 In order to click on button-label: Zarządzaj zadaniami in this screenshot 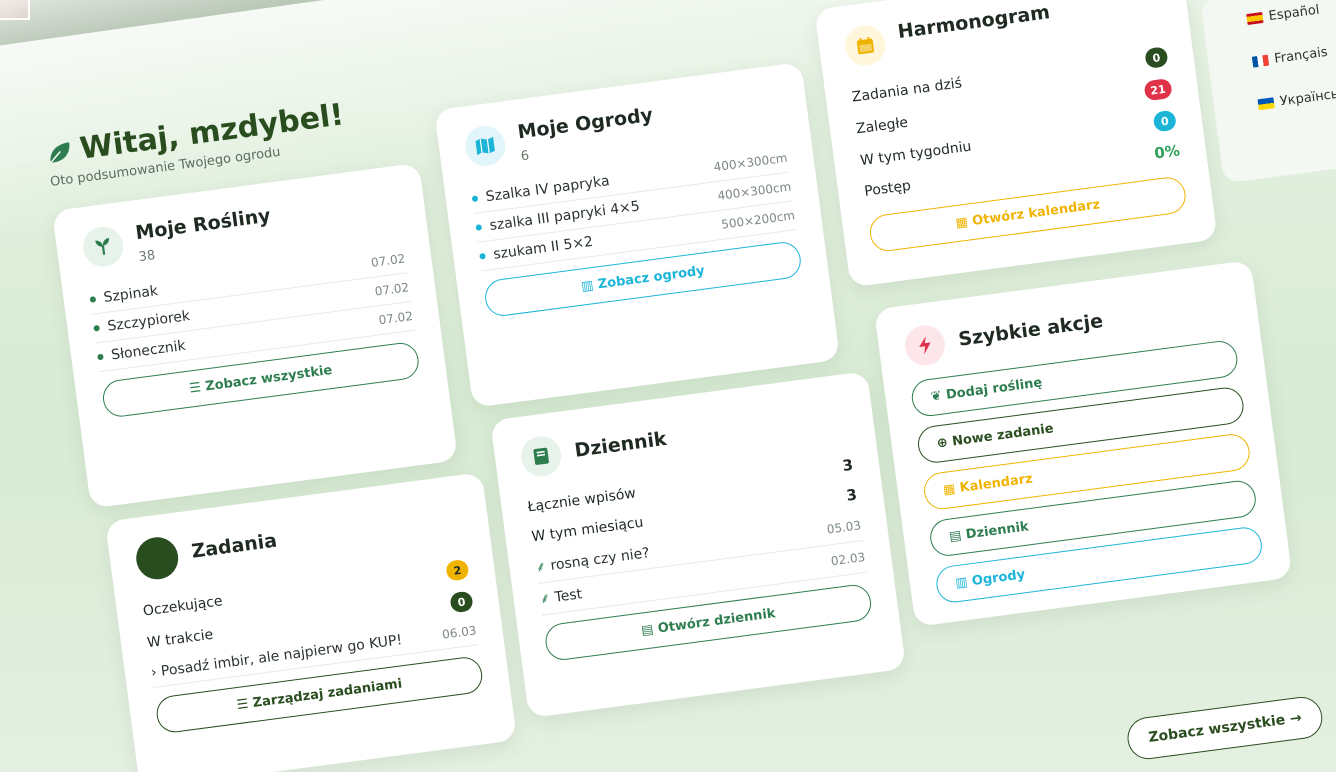, I will do `click(327, 694)`.